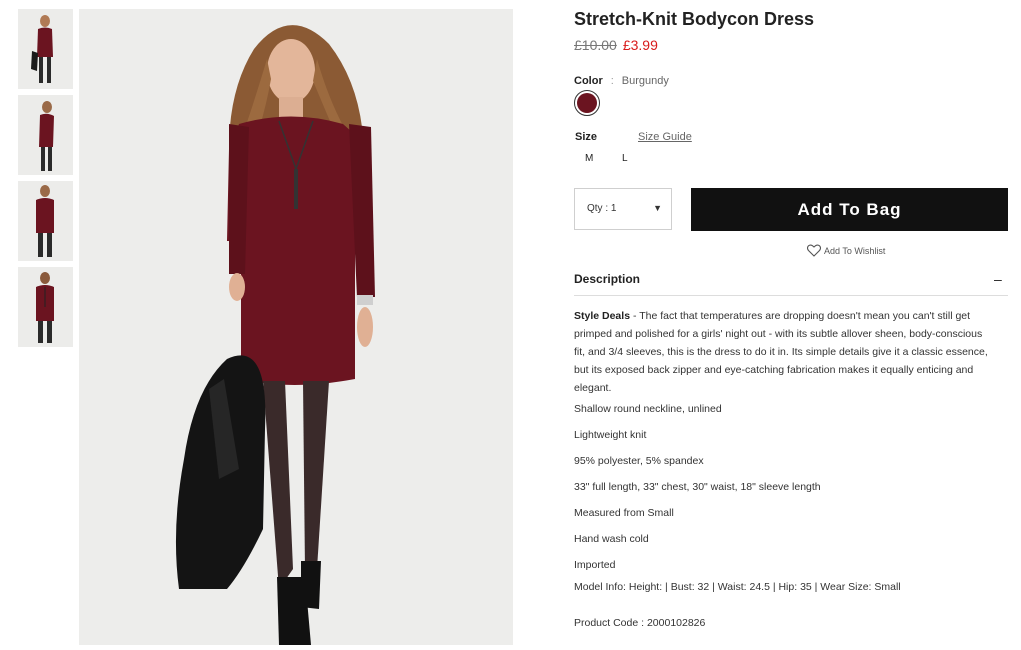  Describe the element at coordinates (998, 279) in the screenshot. I see `collapse-icon: –` at that location.